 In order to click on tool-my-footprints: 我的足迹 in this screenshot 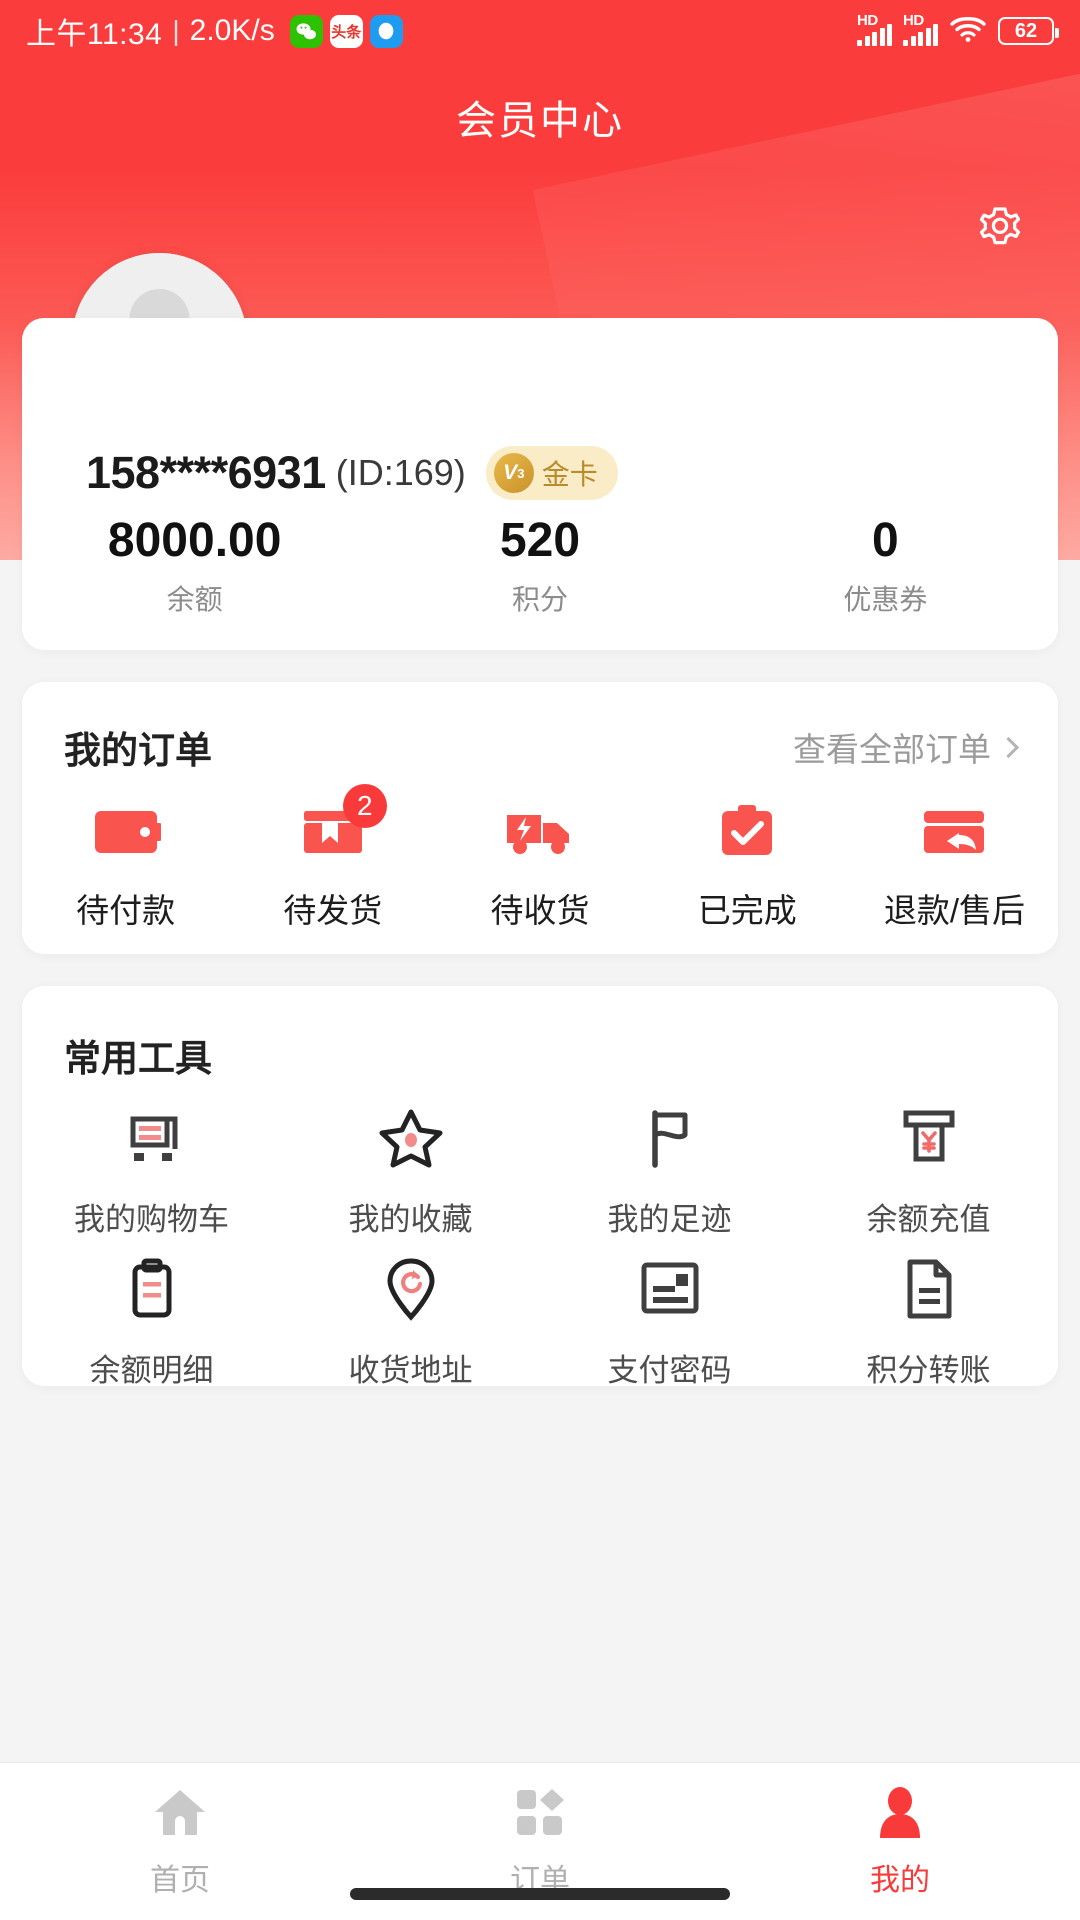, I will do `click(669, 1171)`.